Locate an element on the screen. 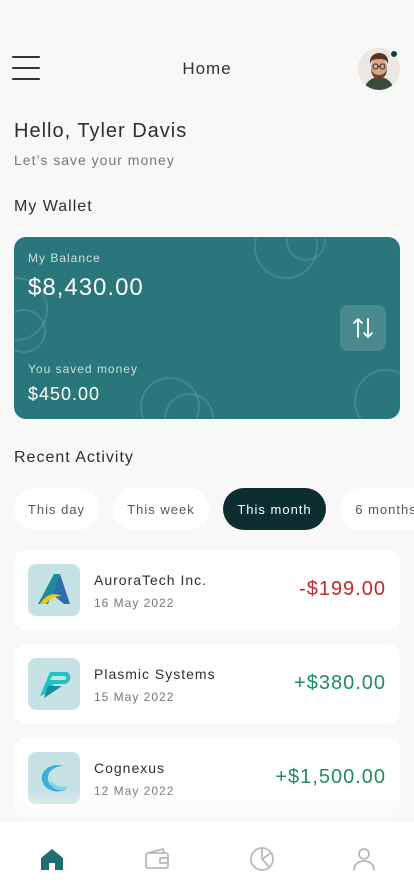 The image size is (414, 896). balance-label: My Balance is located at coordinates (64, 258).